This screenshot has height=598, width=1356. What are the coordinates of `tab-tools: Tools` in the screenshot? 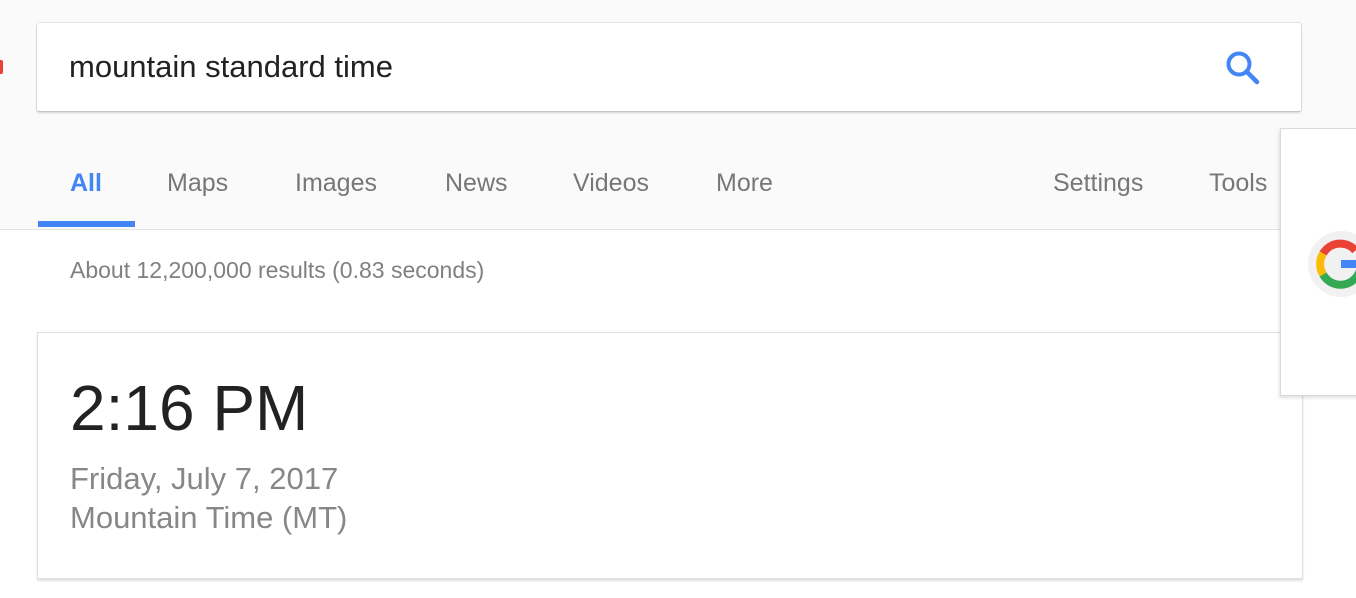 It's located at (1238, 183).